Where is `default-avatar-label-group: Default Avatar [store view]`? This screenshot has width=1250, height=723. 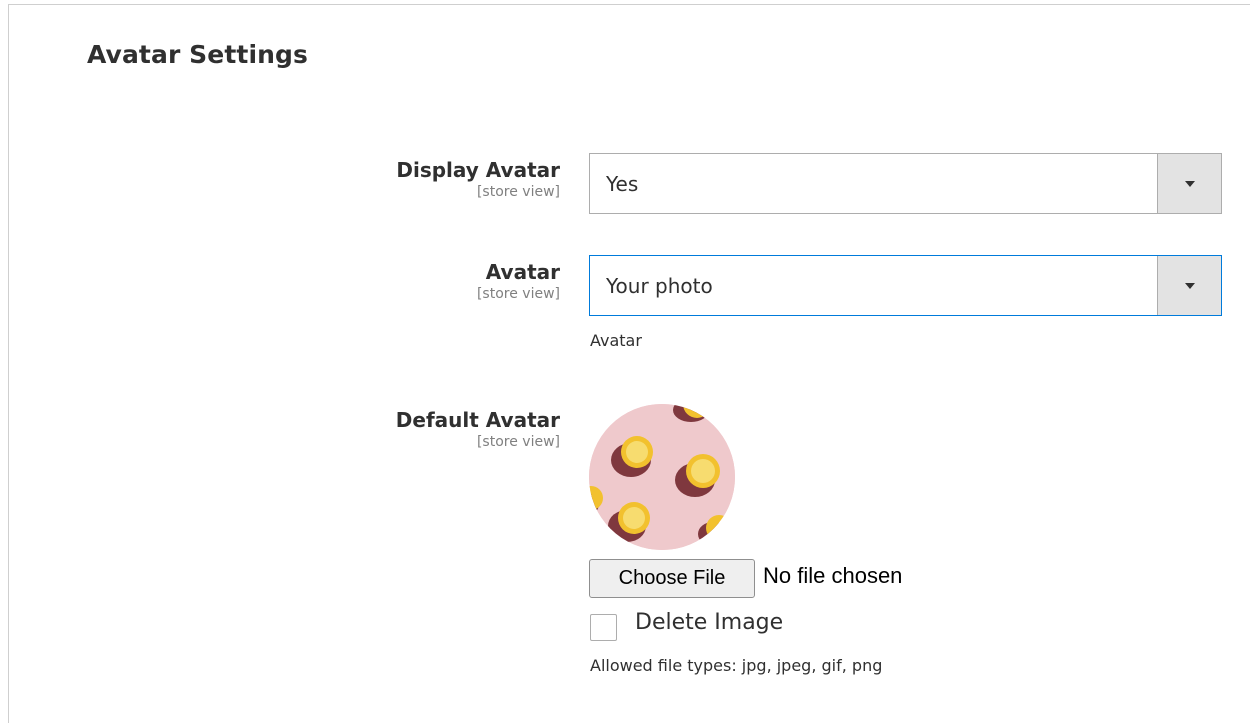
default-avatar-label-group: Default Avatar [store view] is located at coordinates (478, 429).